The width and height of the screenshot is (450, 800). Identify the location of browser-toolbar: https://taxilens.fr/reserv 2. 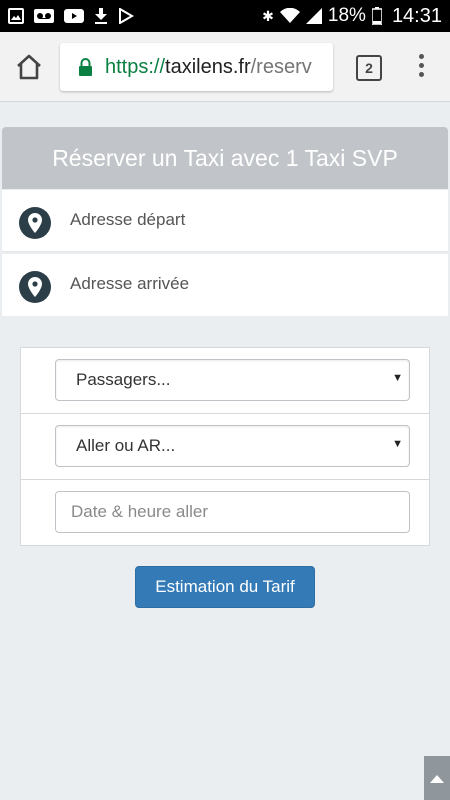
(225, 67).